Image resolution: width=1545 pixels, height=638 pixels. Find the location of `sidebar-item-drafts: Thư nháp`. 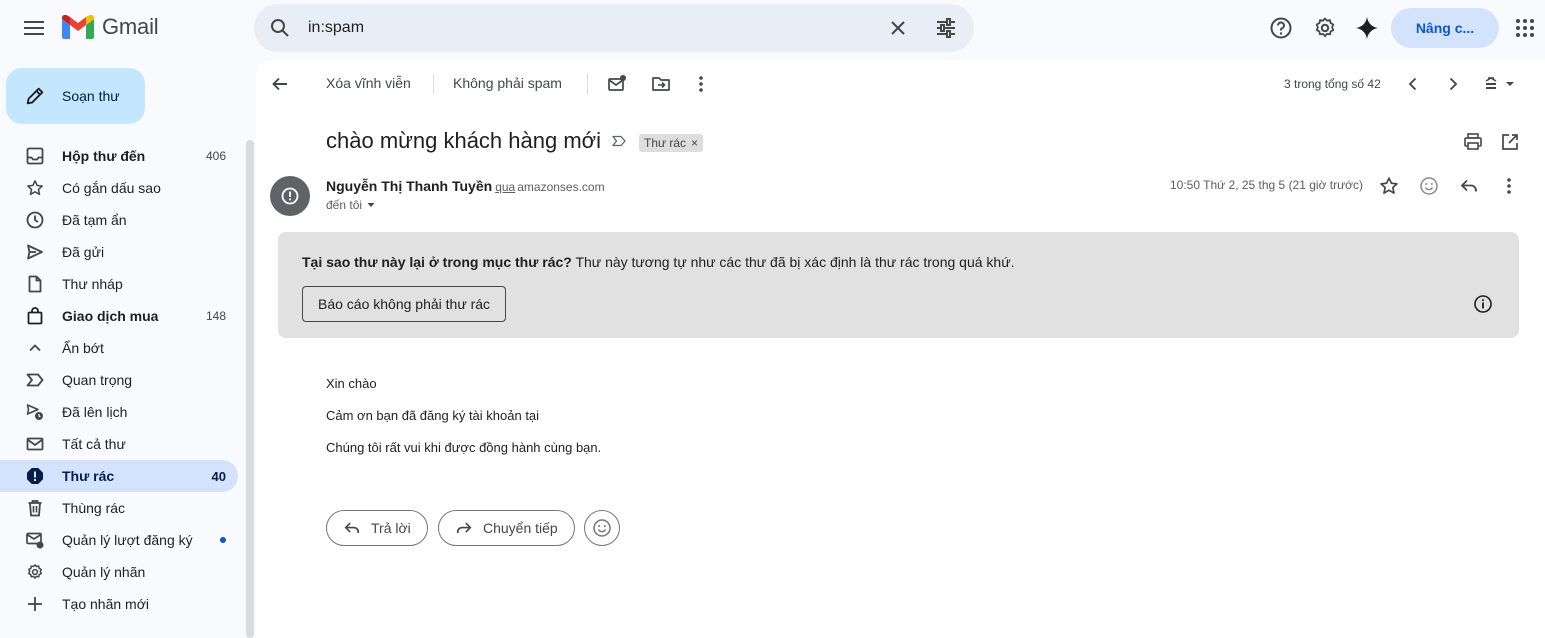

sidebar-item-drafts: Thư nháp is located at coordinates (119, 284).